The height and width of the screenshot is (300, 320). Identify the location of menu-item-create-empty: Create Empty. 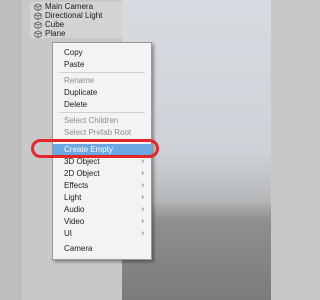
(102, 149).